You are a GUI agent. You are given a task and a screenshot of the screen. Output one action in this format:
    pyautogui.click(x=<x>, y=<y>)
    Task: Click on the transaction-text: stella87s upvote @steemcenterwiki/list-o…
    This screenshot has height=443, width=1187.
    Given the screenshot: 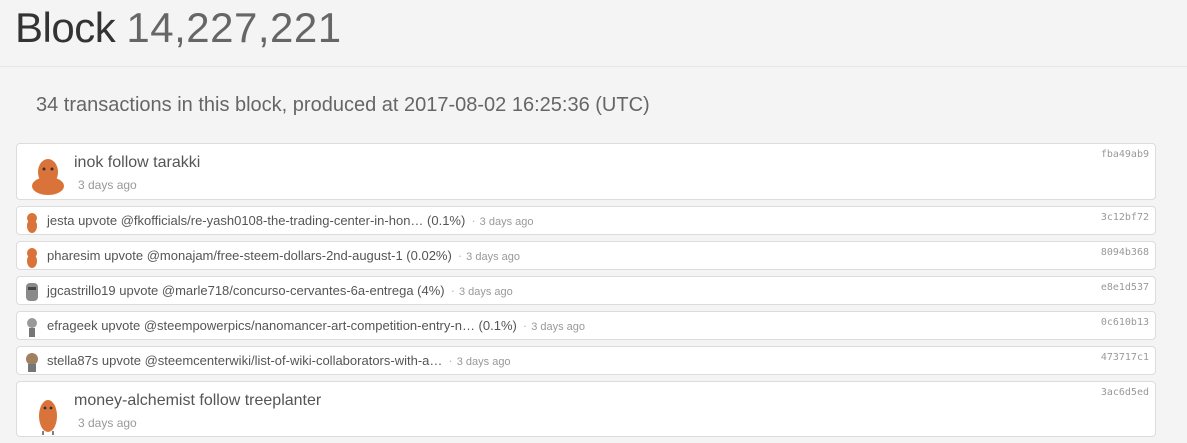 What is the action you would take?
    pyautogui.click(x=244, y=360)
    